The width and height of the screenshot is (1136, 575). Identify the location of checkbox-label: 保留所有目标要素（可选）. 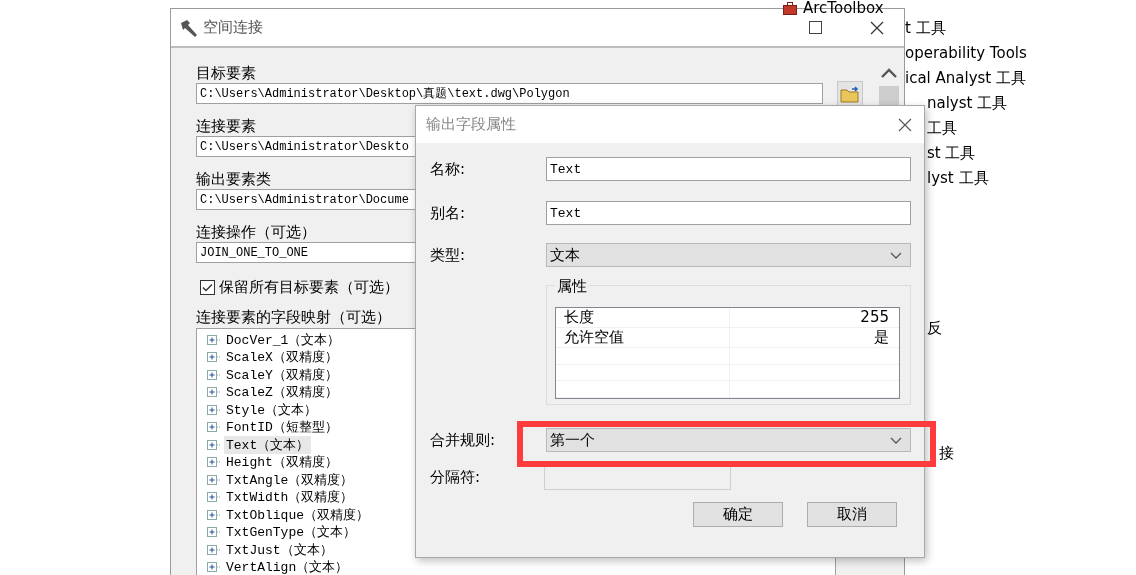
(309, 287).